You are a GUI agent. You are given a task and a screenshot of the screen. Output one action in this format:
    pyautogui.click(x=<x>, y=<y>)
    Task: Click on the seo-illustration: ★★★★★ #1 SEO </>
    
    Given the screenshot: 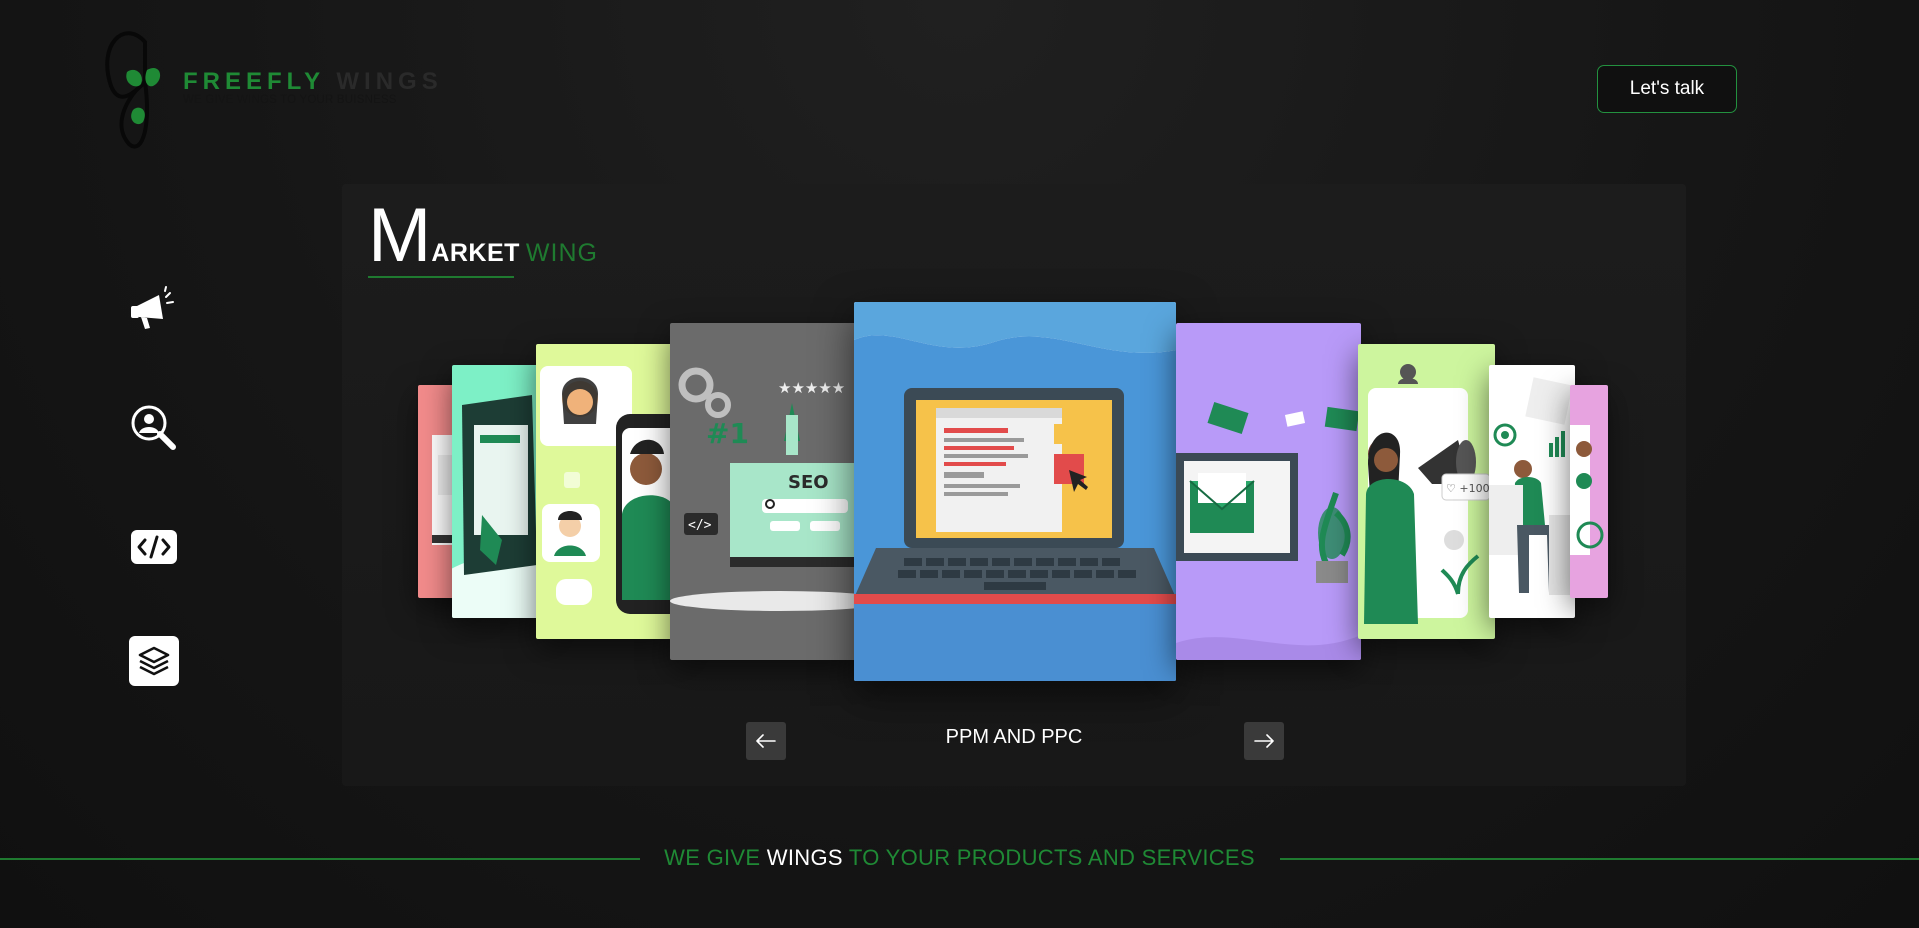 What is the action you would take?
    pyautogui.click(x=764, y=489)
    